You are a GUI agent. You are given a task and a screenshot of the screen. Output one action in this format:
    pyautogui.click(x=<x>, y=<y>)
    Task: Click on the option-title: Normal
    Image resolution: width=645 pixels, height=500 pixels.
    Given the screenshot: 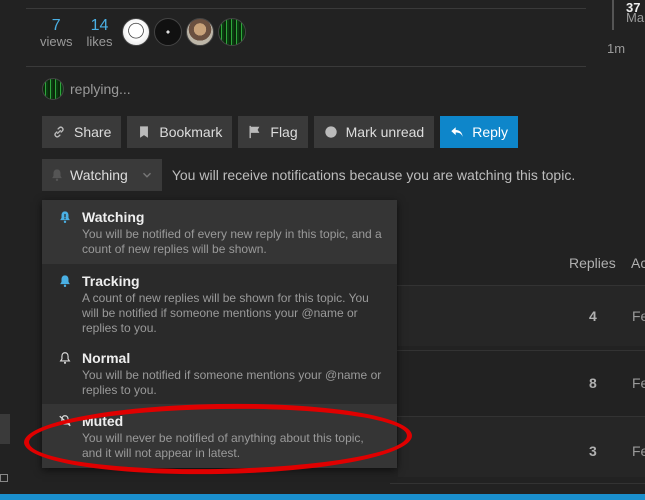 What is the action you would take?
    pyautogui.click(x=106, y=358)
    